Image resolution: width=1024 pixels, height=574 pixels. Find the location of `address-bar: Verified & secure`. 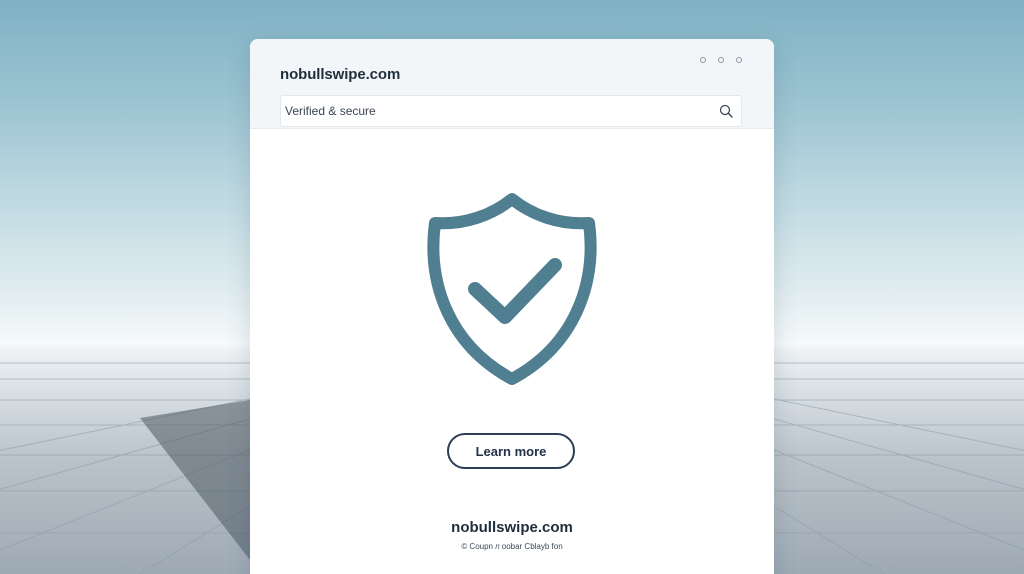

address-bar: Verified & secure is located at coordinates (511, 111).